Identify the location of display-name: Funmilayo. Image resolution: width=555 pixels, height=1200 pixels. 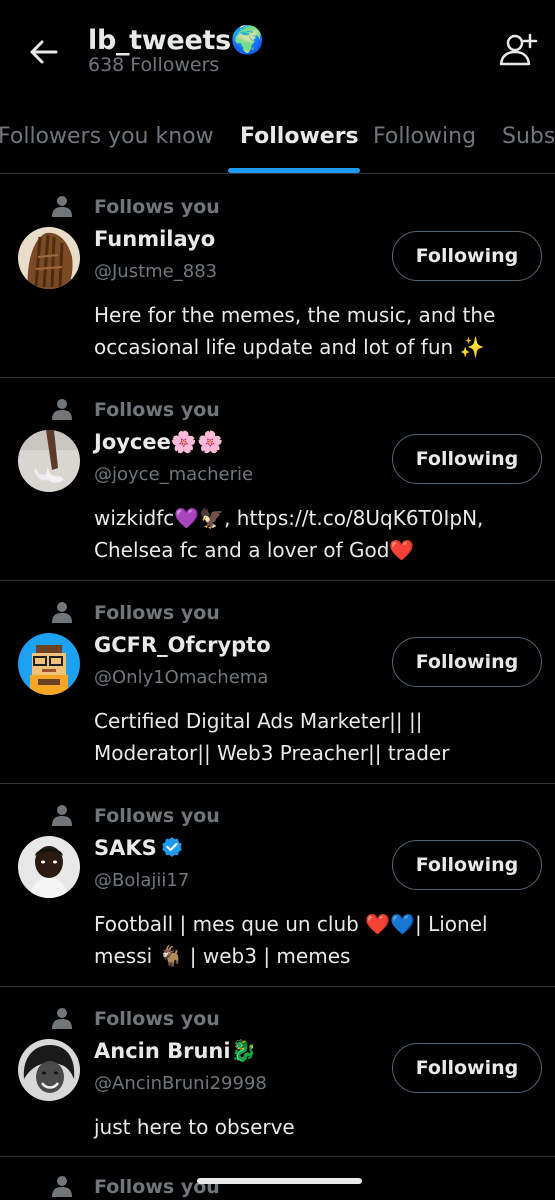
(154, 239).